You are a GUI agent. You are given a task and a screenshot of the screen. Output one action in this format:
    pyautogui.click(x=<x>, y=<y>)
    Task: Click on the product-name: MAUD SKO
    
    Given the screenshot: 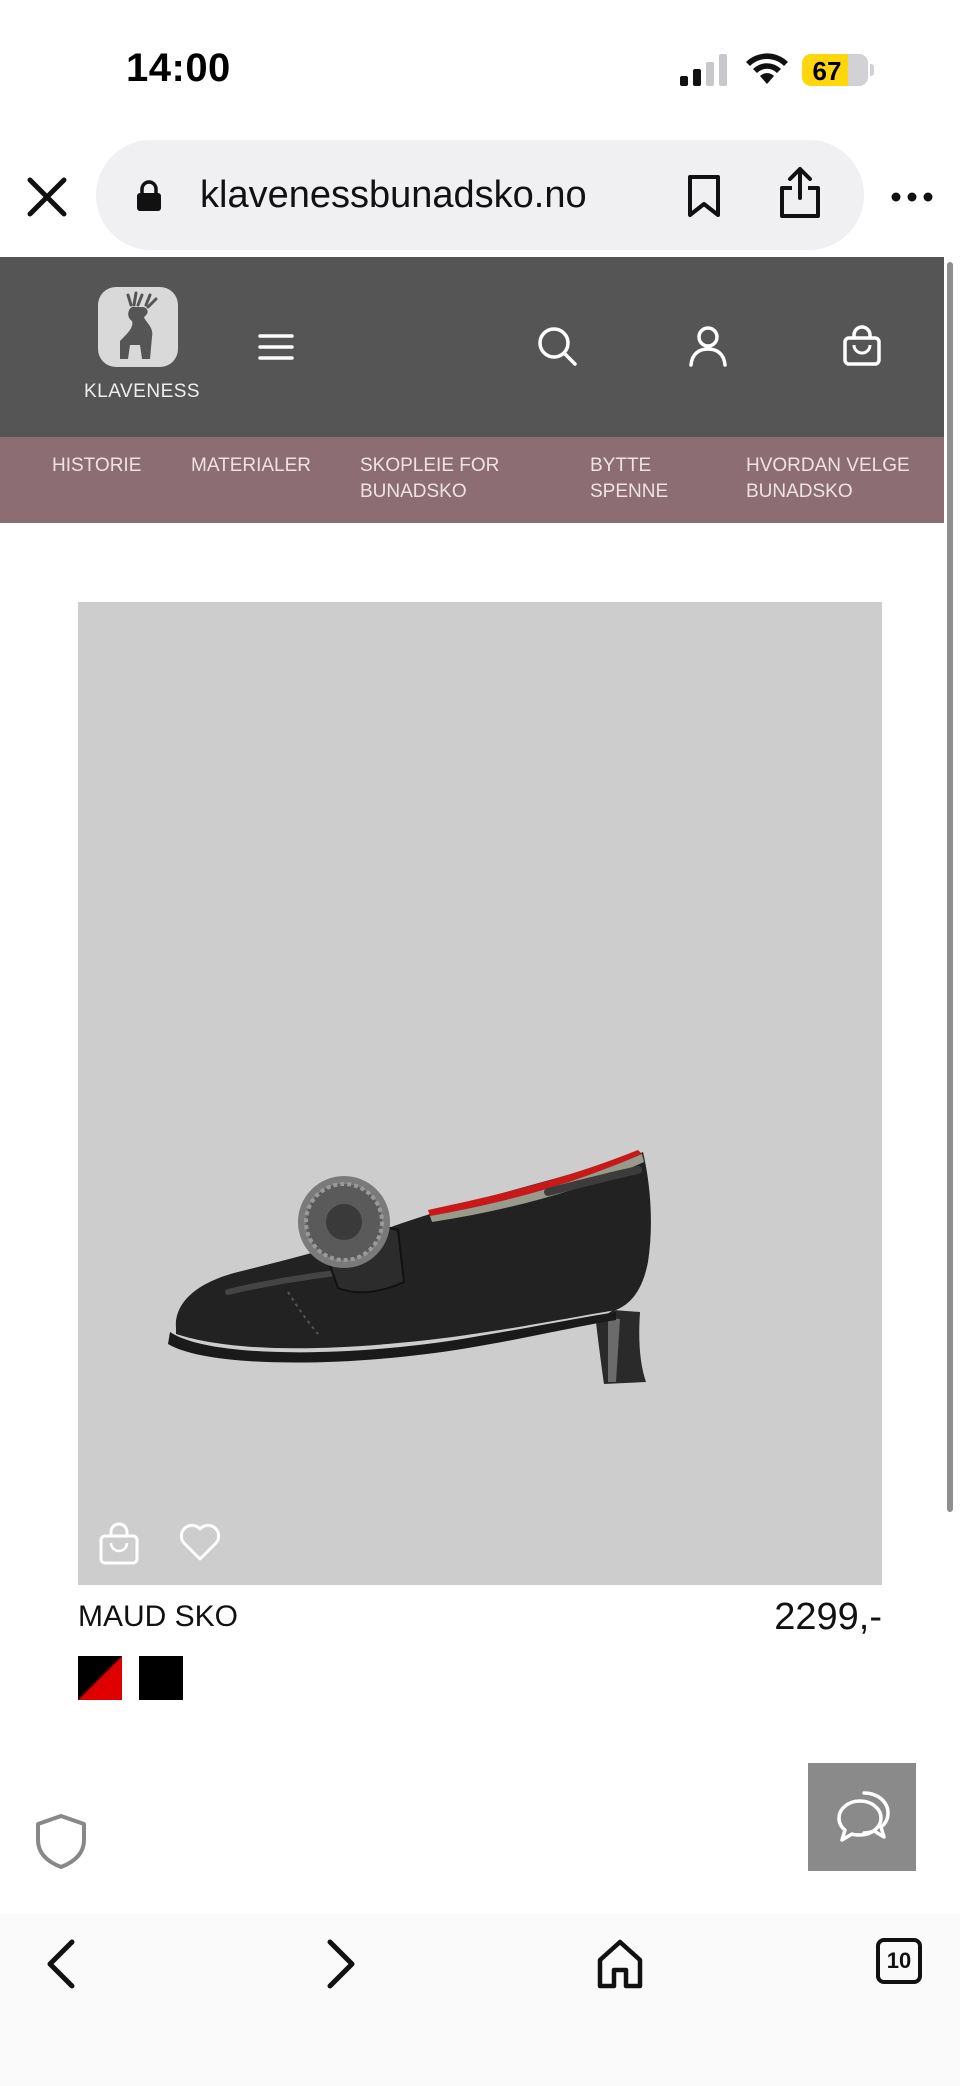 What is the action you would take?
    pyautogui.click(x=158, y=1617)
    